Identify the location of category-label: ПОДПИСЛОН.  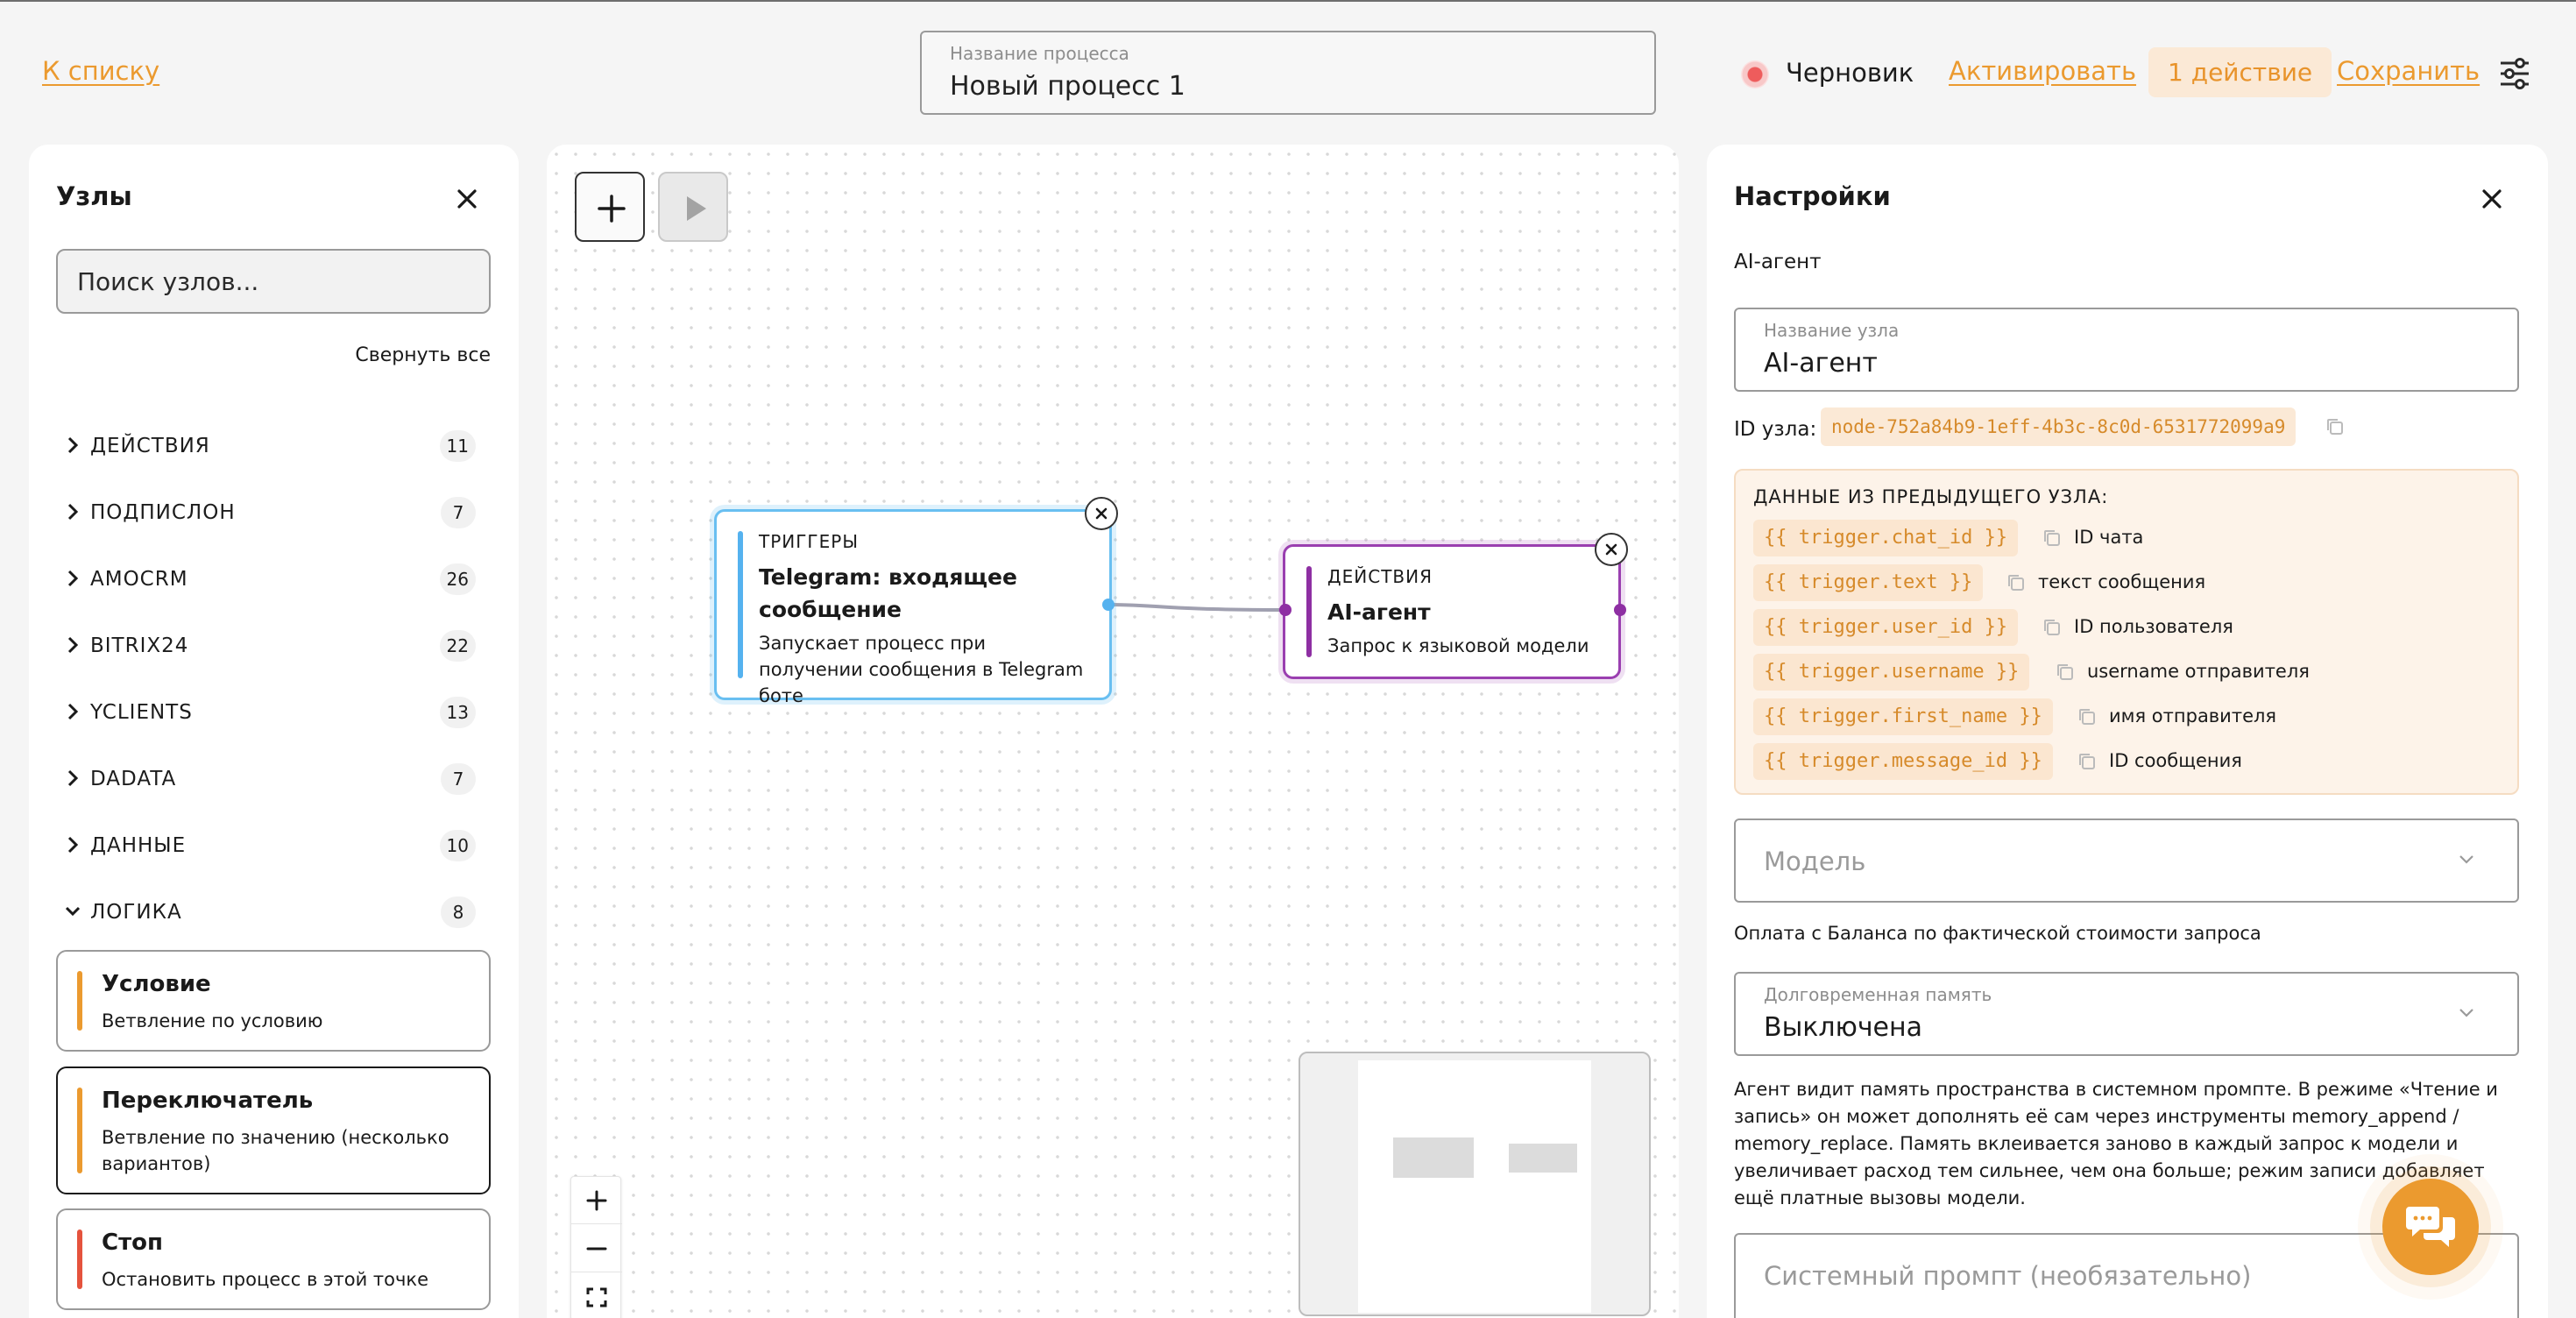
(163, 512).